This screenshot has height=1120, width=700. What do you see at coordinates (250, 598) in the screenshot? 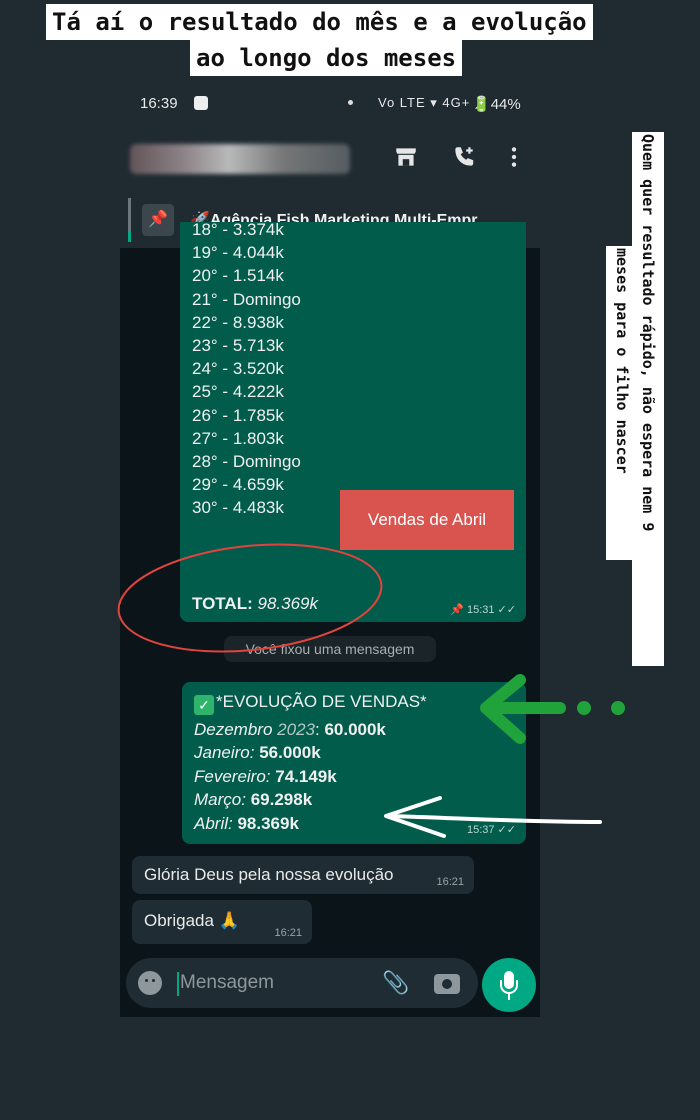
I see `red-circle-annotation` at bounding box center [250, 598].